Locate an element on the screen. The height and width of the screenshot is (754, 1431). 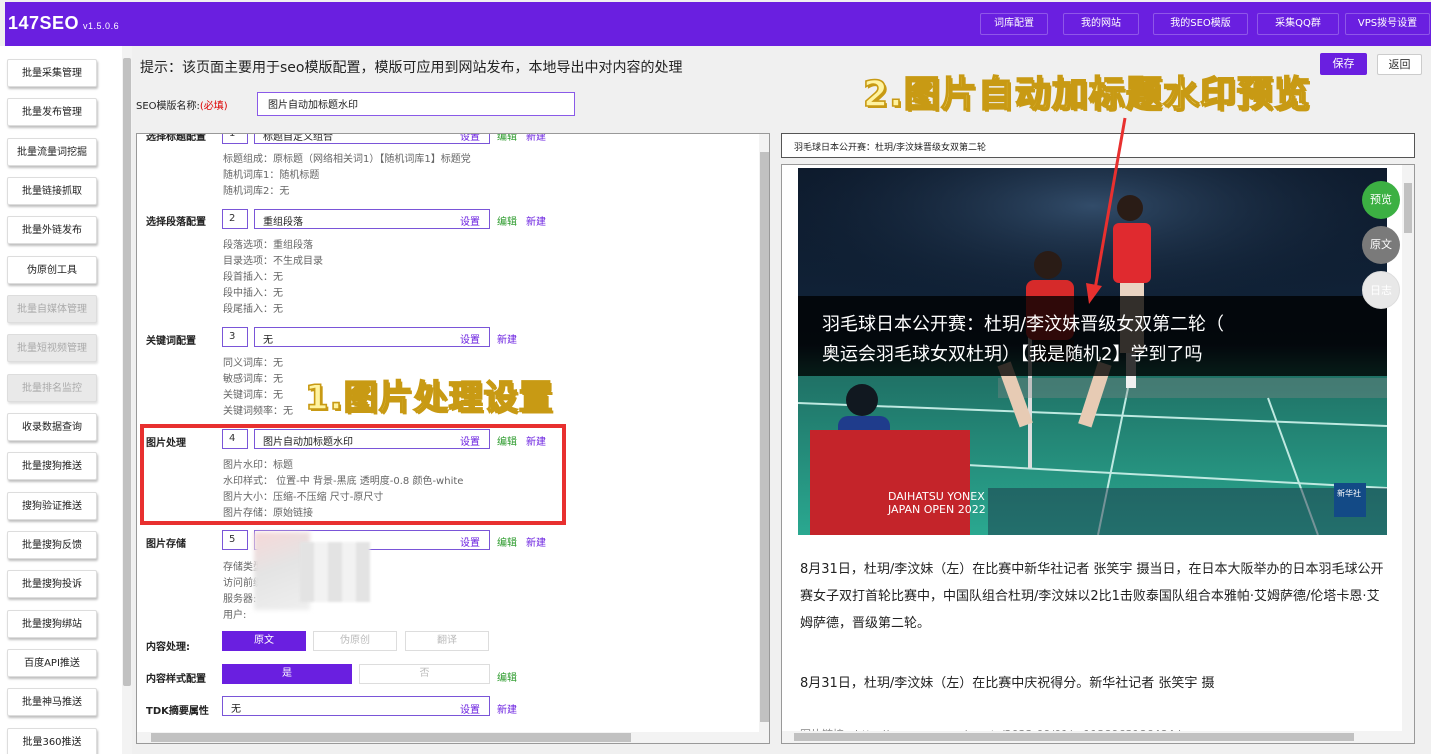
preview-paragraph-2: 8月31日，杜玥/李汶妹（左）在比赛中庆祝得分。新华社记者 张笑宇 摄 is located at coordinates (1007, 683).